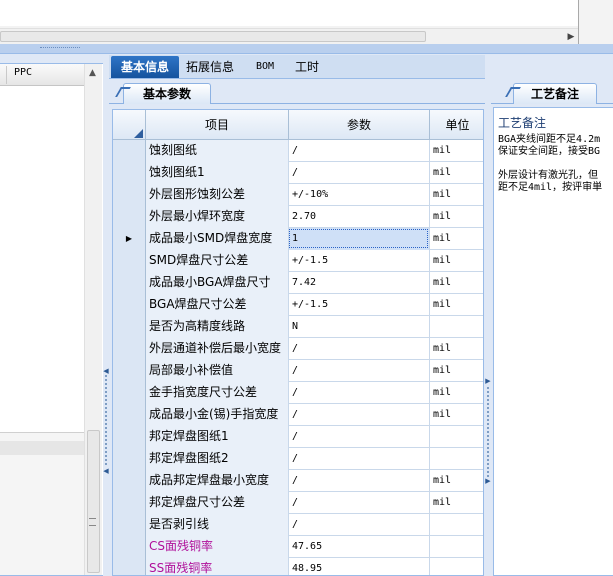 The height and width of the screenshot is (576, 613). I want to click on cell-param: 48.95, so click(359, 566).